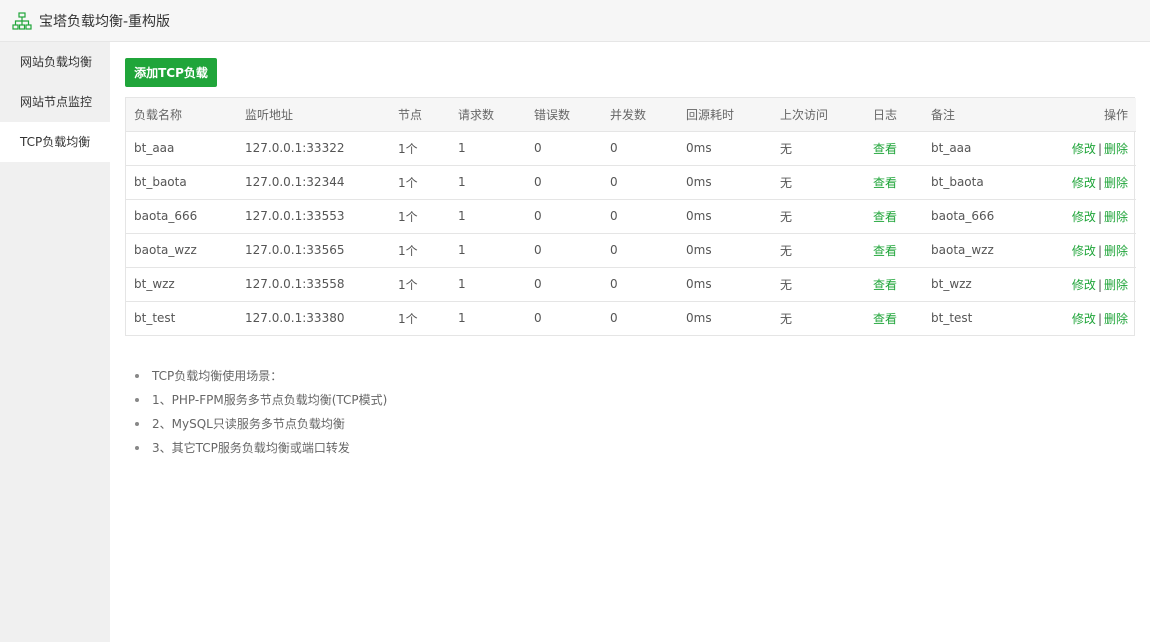 This screenshot has width=1150, height=642. Describe the element at coordinates (725, 115) in the screenshot. I see `header-latency: 回源耗时` at that location.